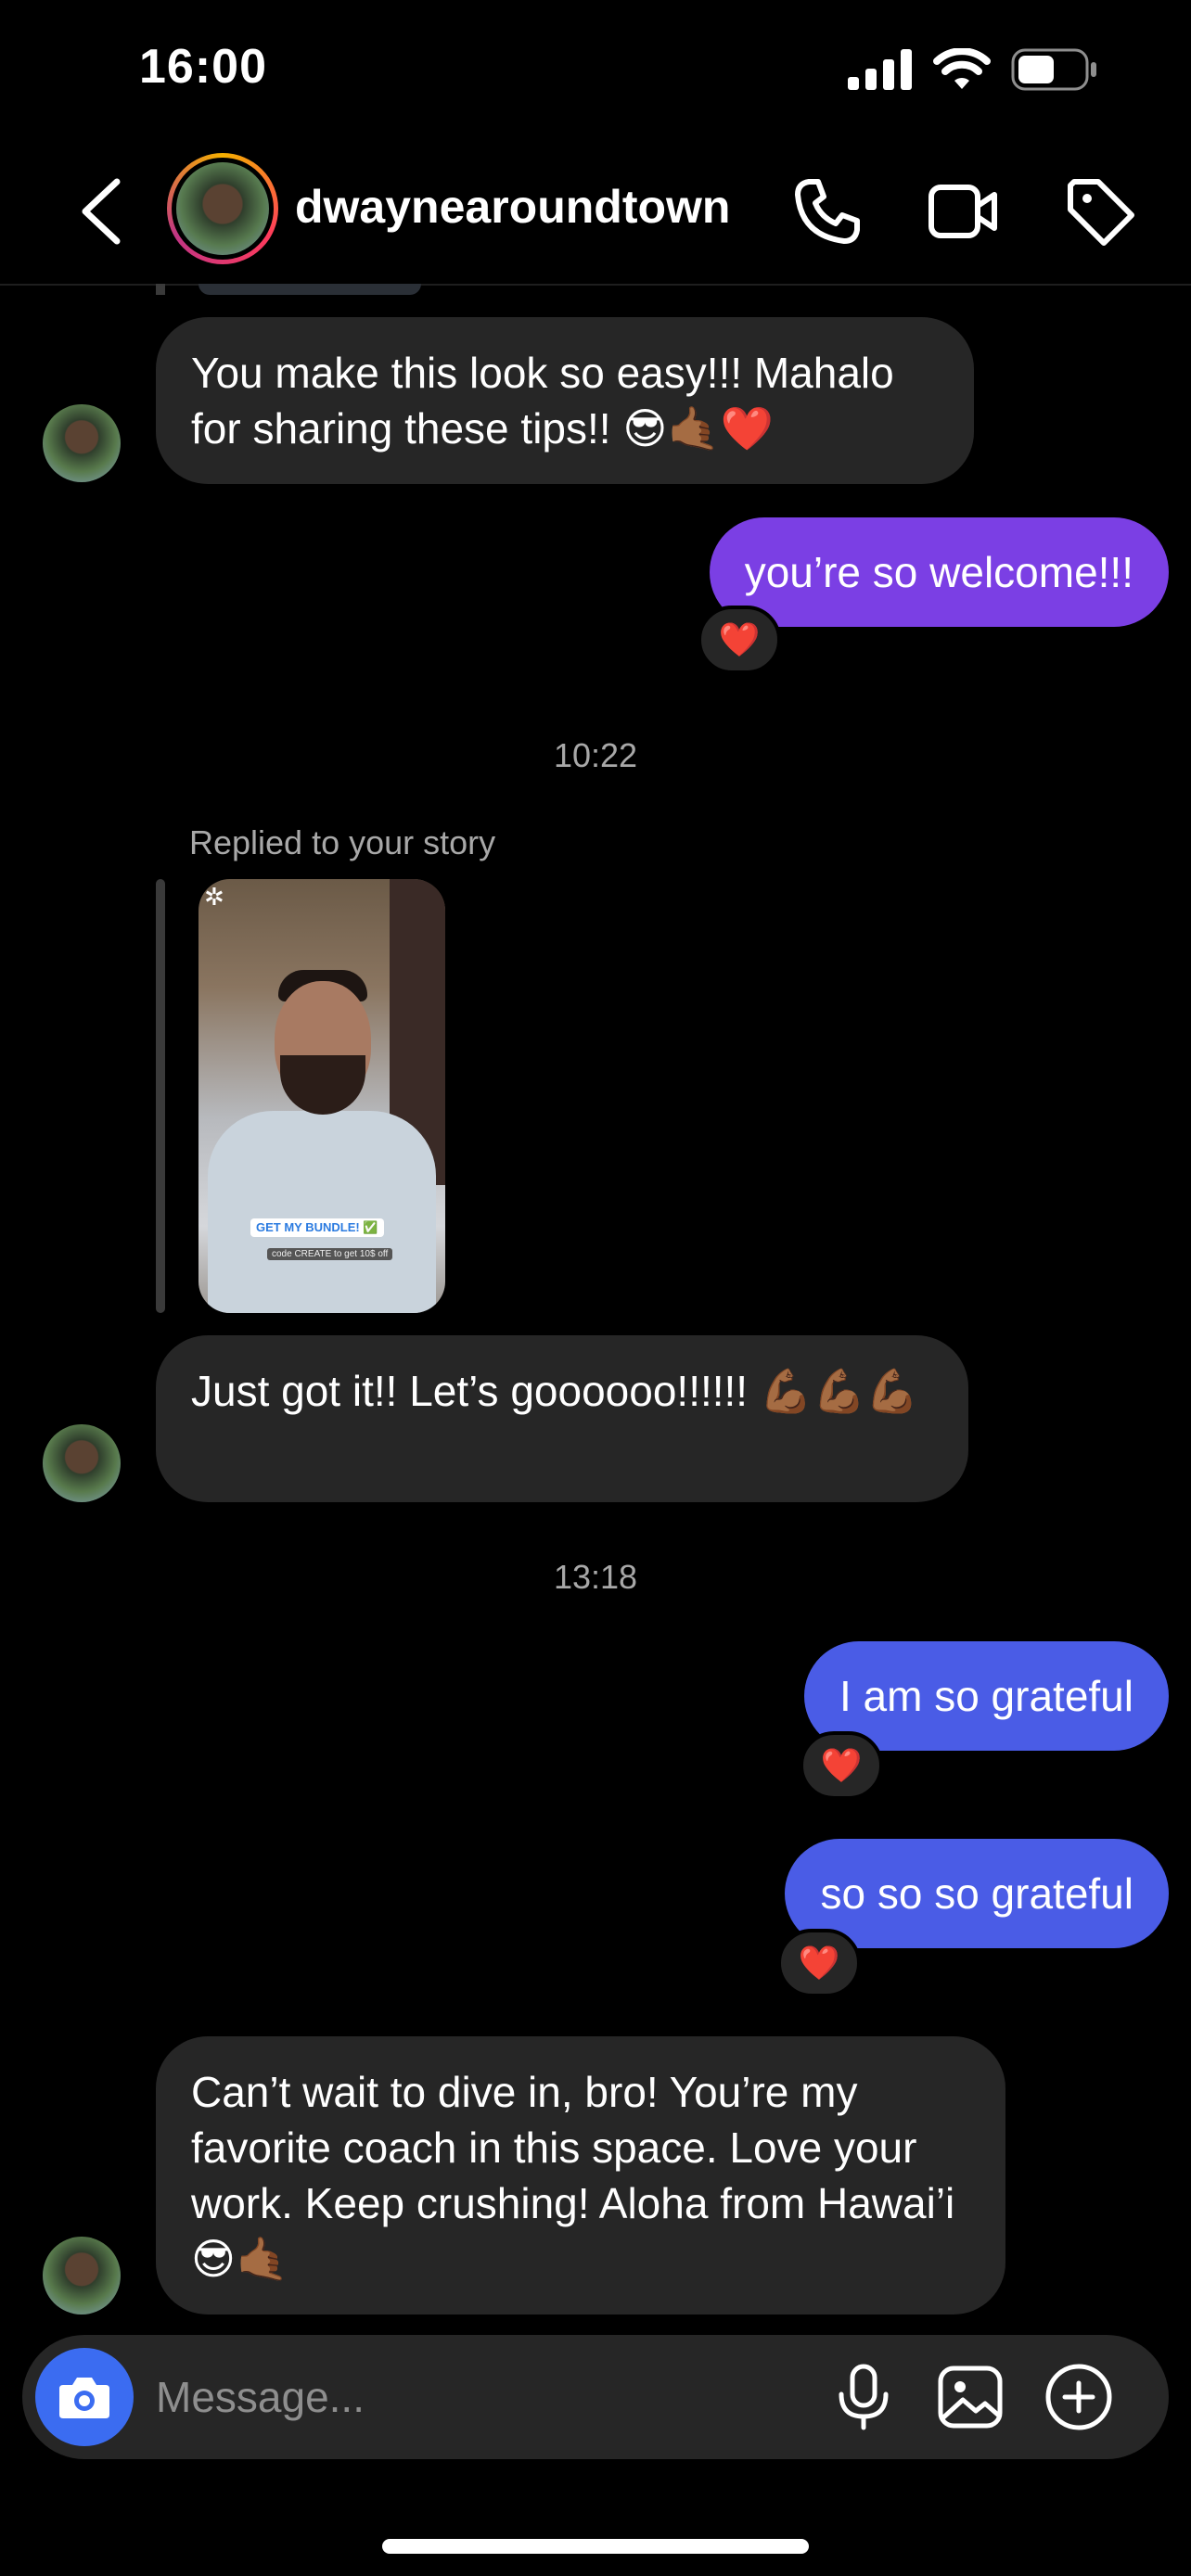  I want to click on cellular-signal-icon, so click(880, 69).